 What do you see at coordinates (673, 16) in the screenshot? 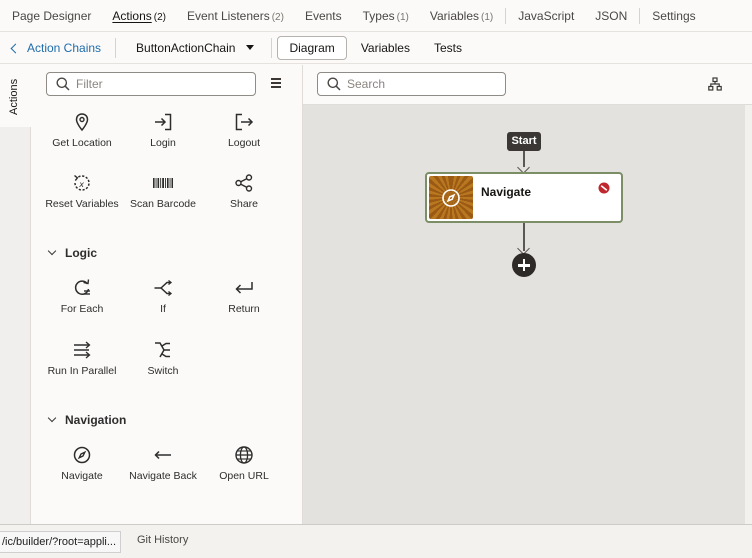
I see `tab-settings: Settings` at bounding box center [673, 16].